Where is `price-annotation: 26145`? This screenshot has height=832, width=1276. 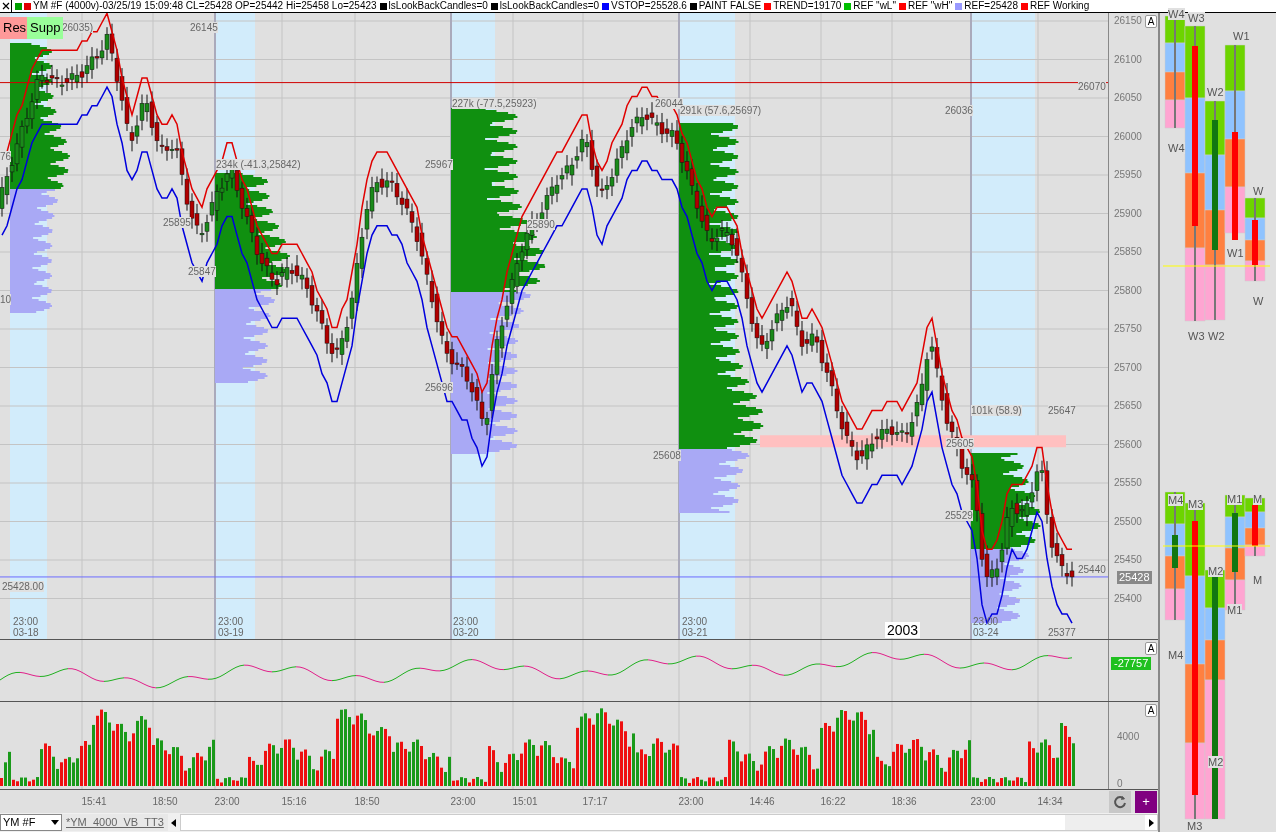
price-annotation: 26145 is located at coordinates (204, 27).